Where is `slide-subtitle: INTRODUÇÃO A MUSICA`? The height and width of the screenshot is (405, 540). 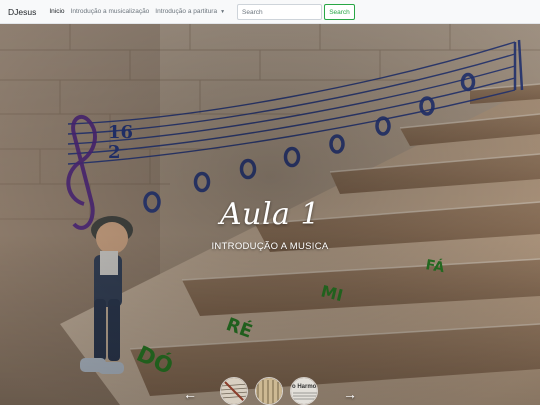
slide-subtitle: INTRODUÇÃO A MUSICA is located at coordinates (270, 246).